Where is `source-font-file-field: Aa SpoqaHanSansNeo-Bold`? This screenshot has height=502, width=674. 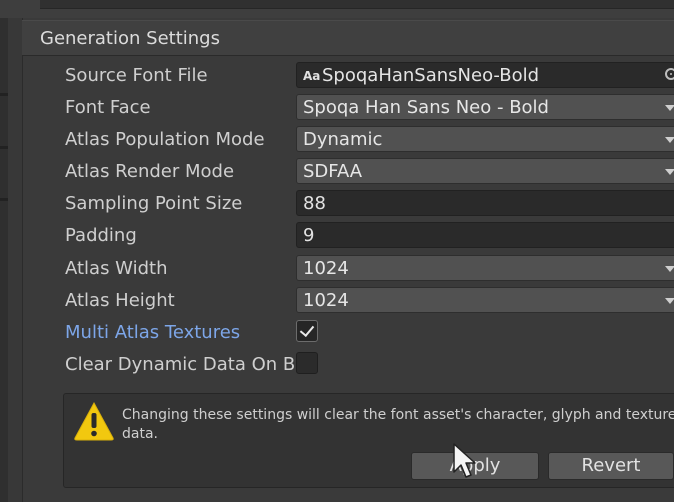 source-font-file-field: Aa SpoqaHanSansNeo-Bold is located at coordinates (485, 75).